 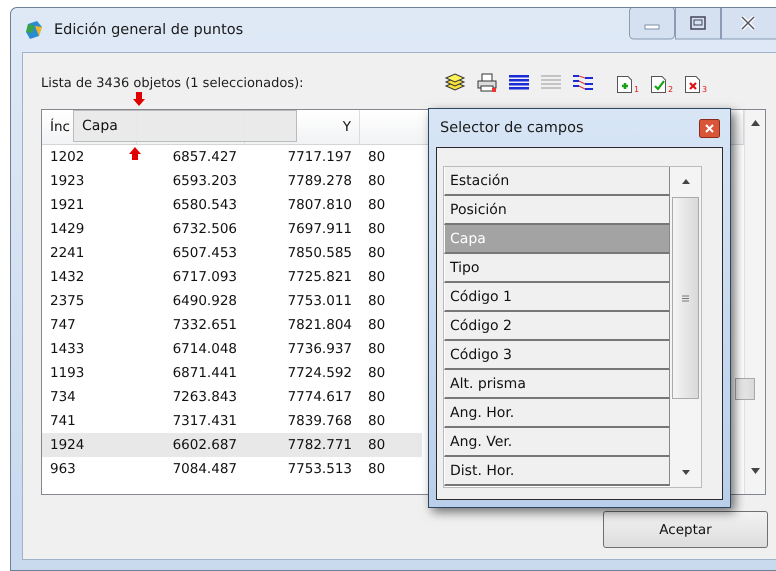 I want to click on dotted-lines-icon, so click(x=551, y=83).